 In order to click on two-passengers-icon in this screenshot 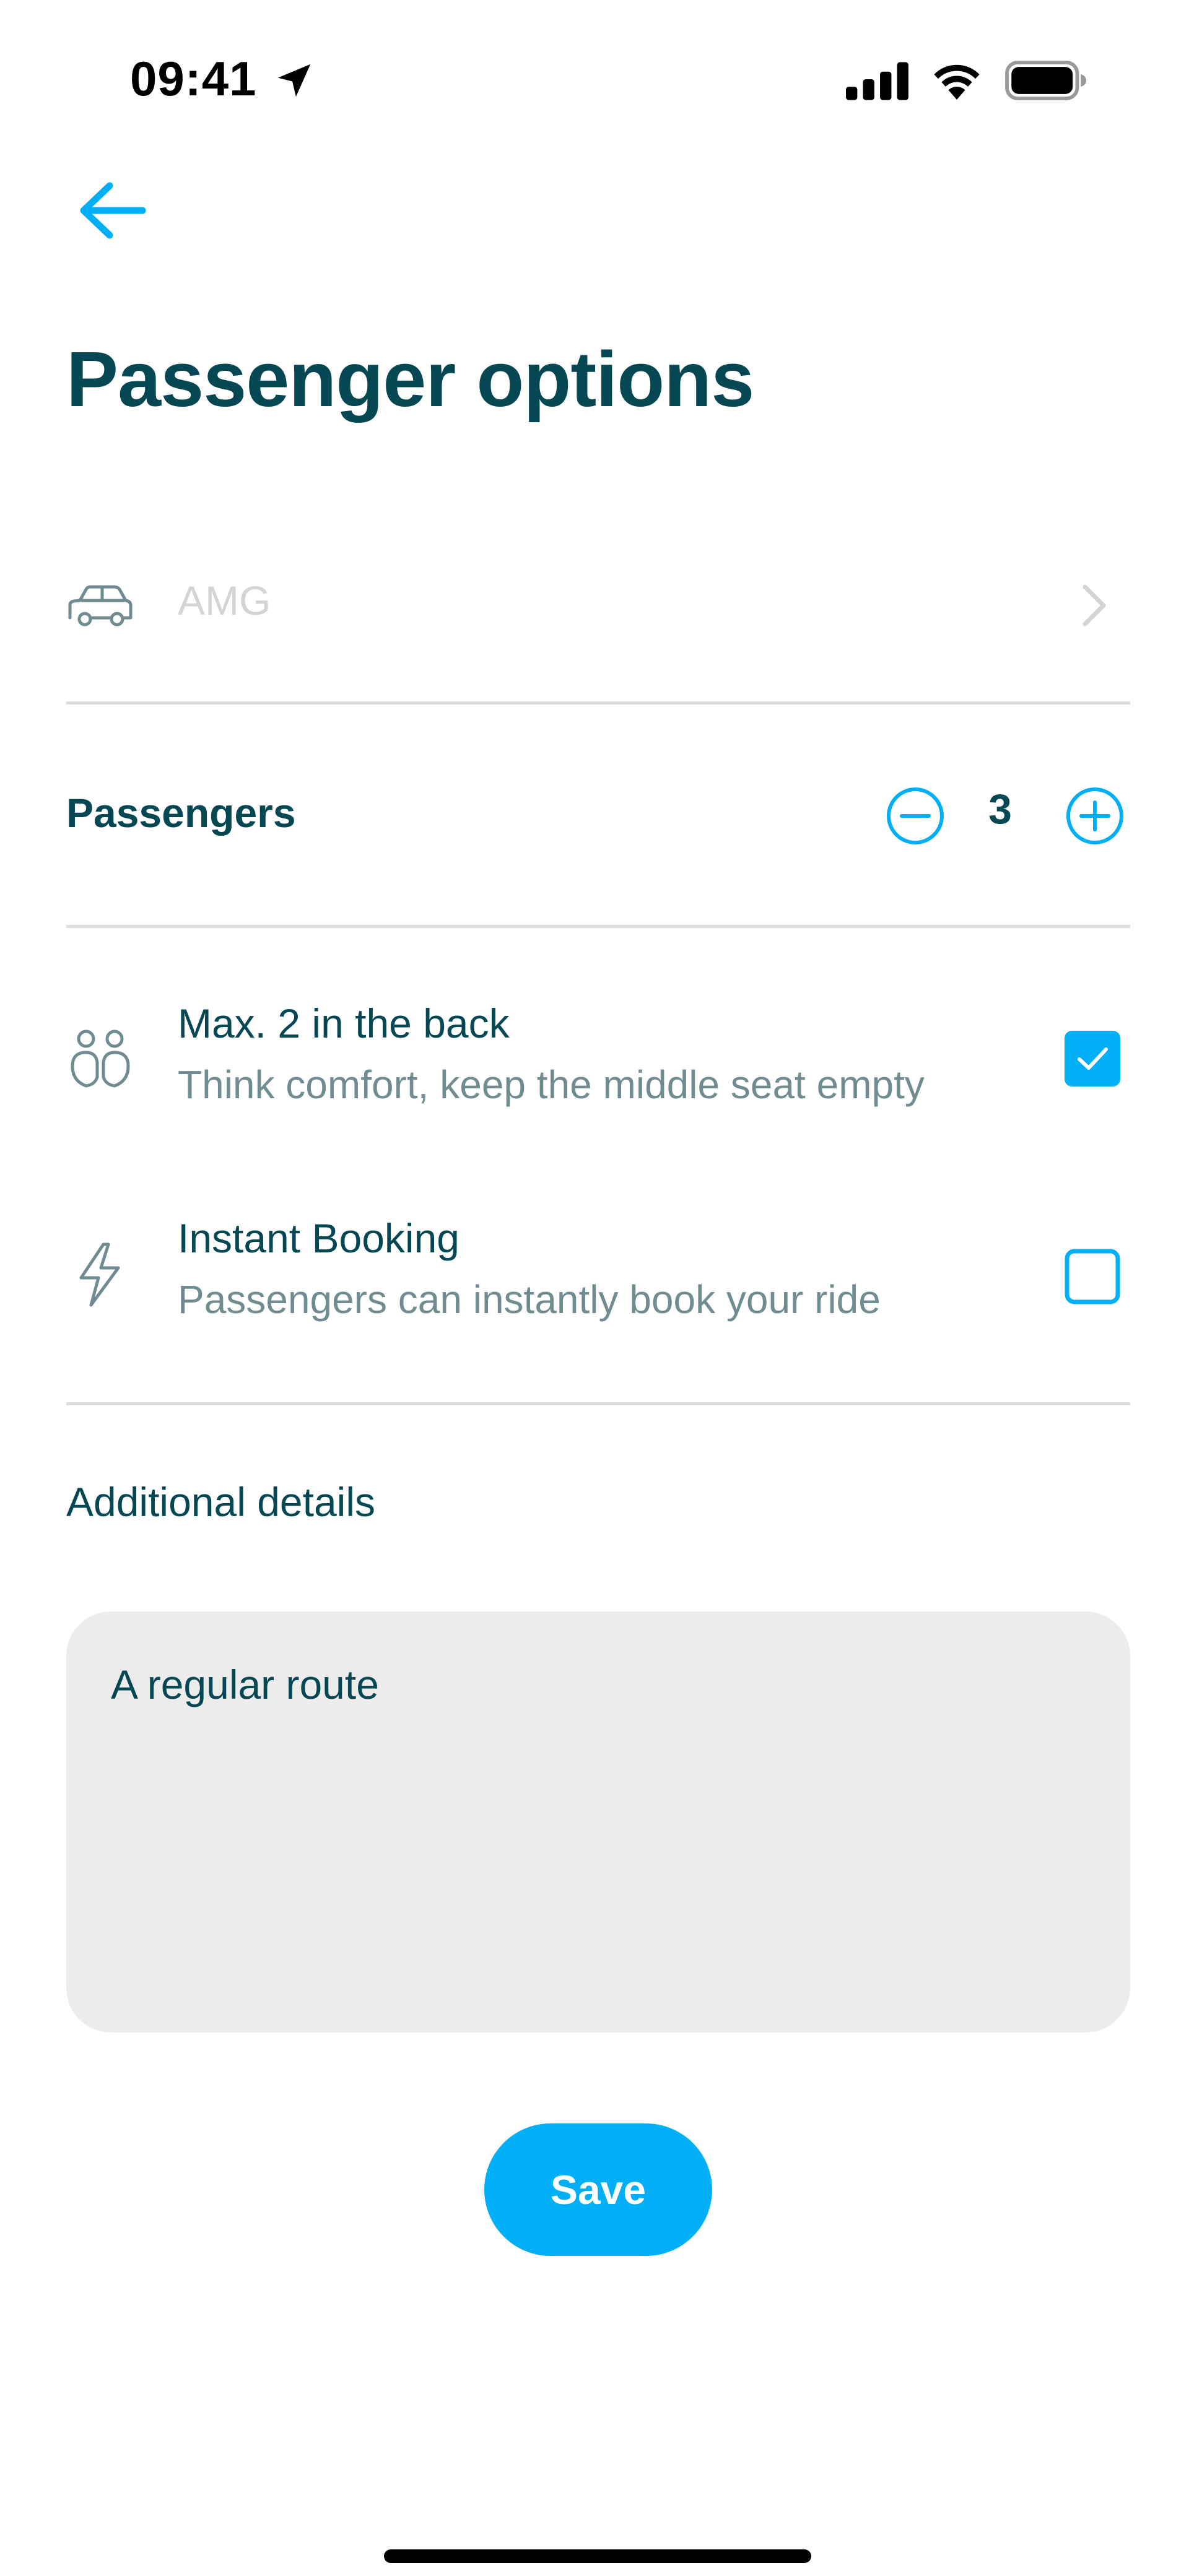, I will do `click(100, 1059)`.